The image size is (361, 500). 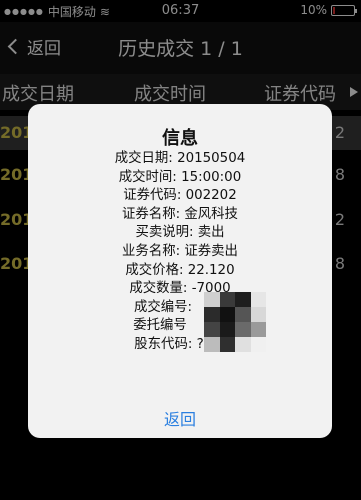 I want to click on dialog-line-trade-time: 成交时间: 15:00:00, so click(x=180, y=177).